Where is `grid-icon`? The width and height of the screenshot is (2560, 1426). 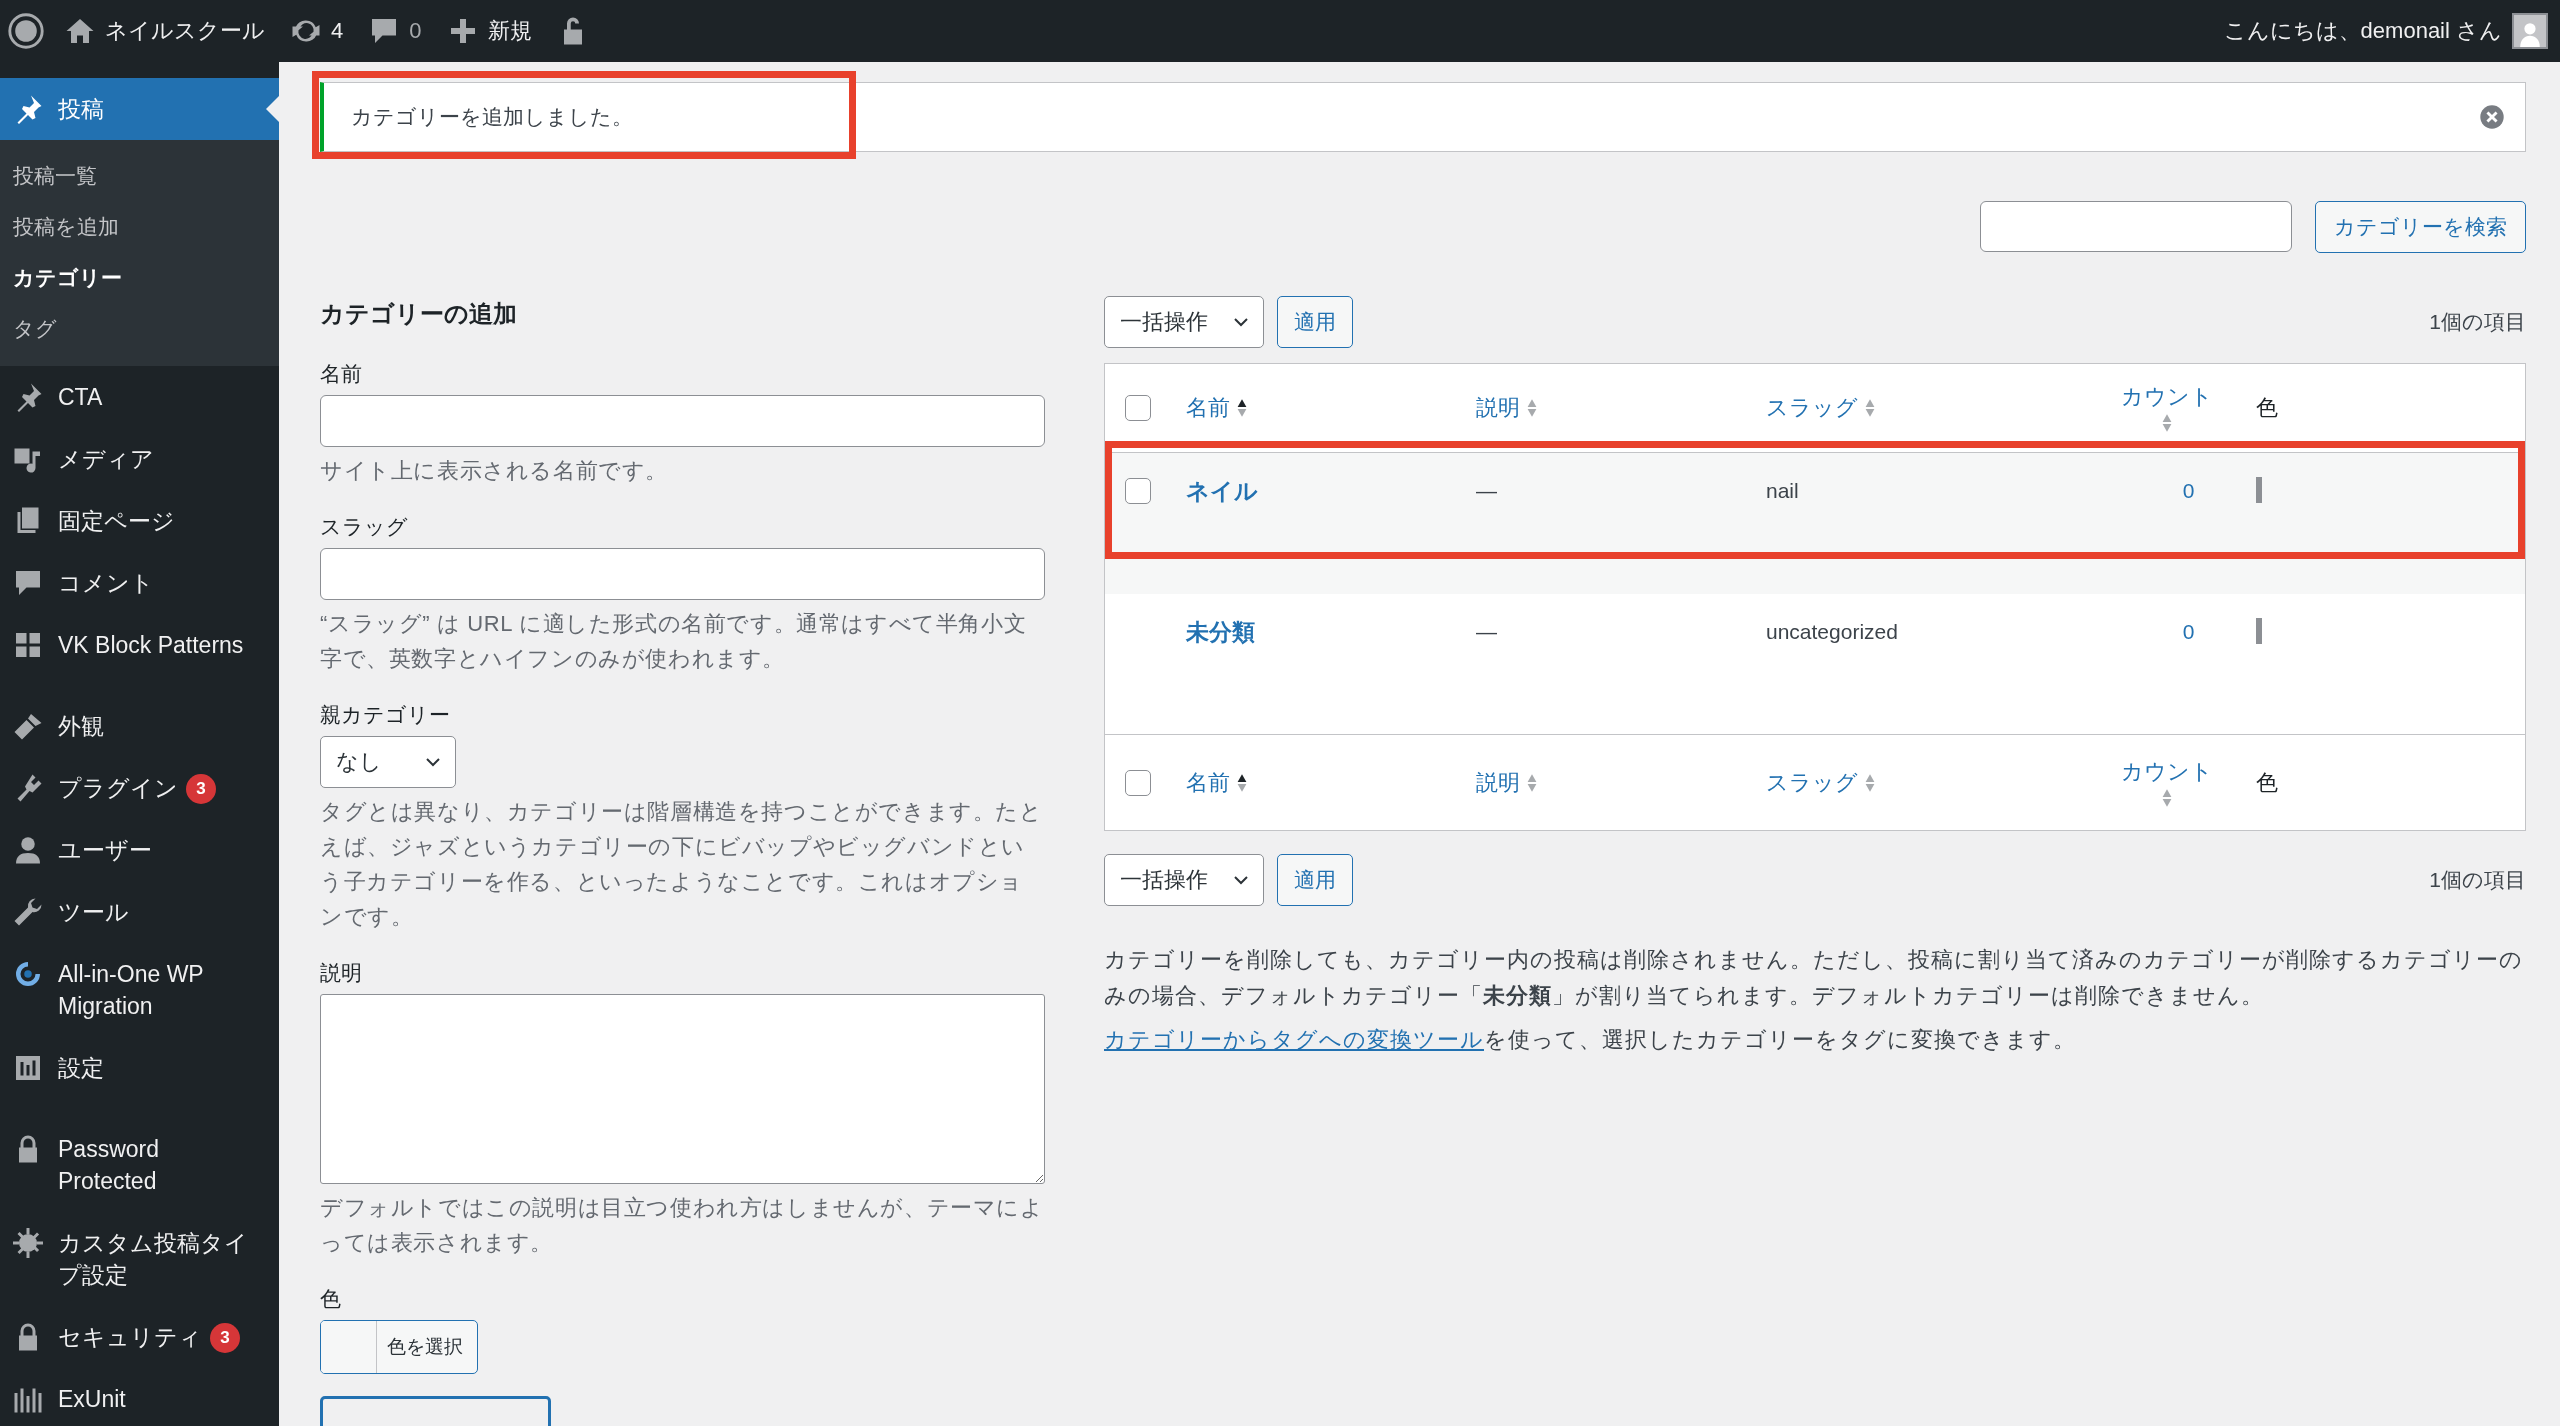
grid-icon is located at coordinates (28, 645).